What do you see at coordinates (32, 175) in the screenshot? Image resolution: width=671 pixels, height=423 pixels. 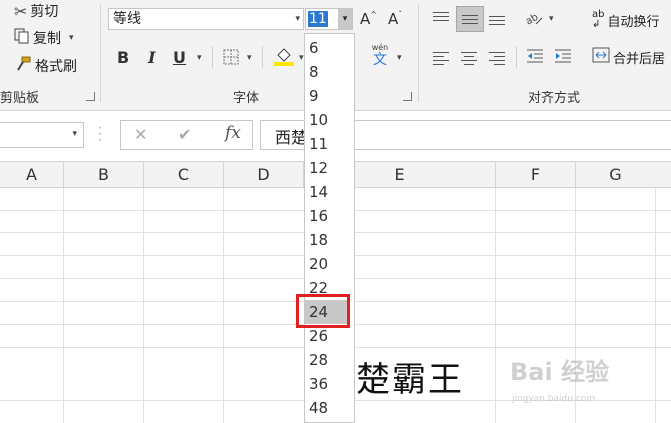 I see `column-header-a: A` at bounding box center [32, 175].